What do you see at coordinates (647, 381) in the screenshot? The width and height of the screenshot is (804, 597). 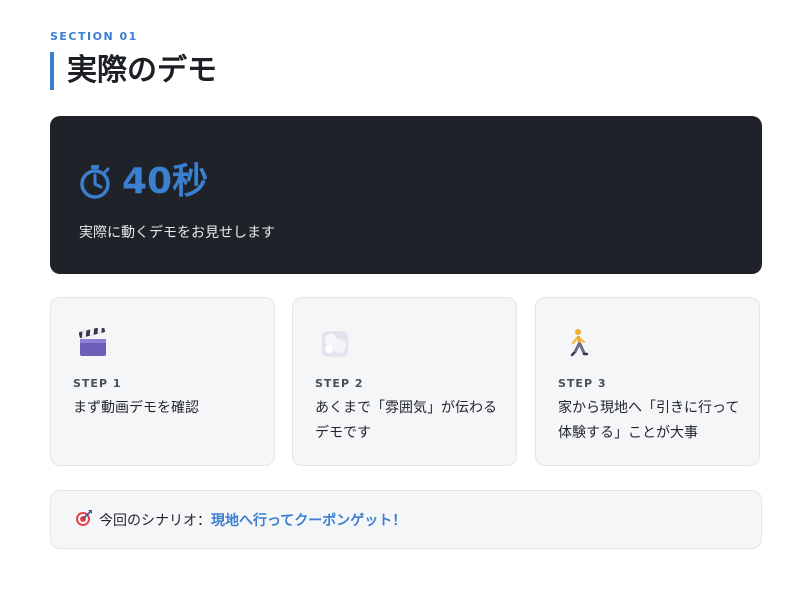 I see `step-card-3: STEP 3 家から現地へ「引きに行って体験する」ことが大事` at bounding box center [647, 381].